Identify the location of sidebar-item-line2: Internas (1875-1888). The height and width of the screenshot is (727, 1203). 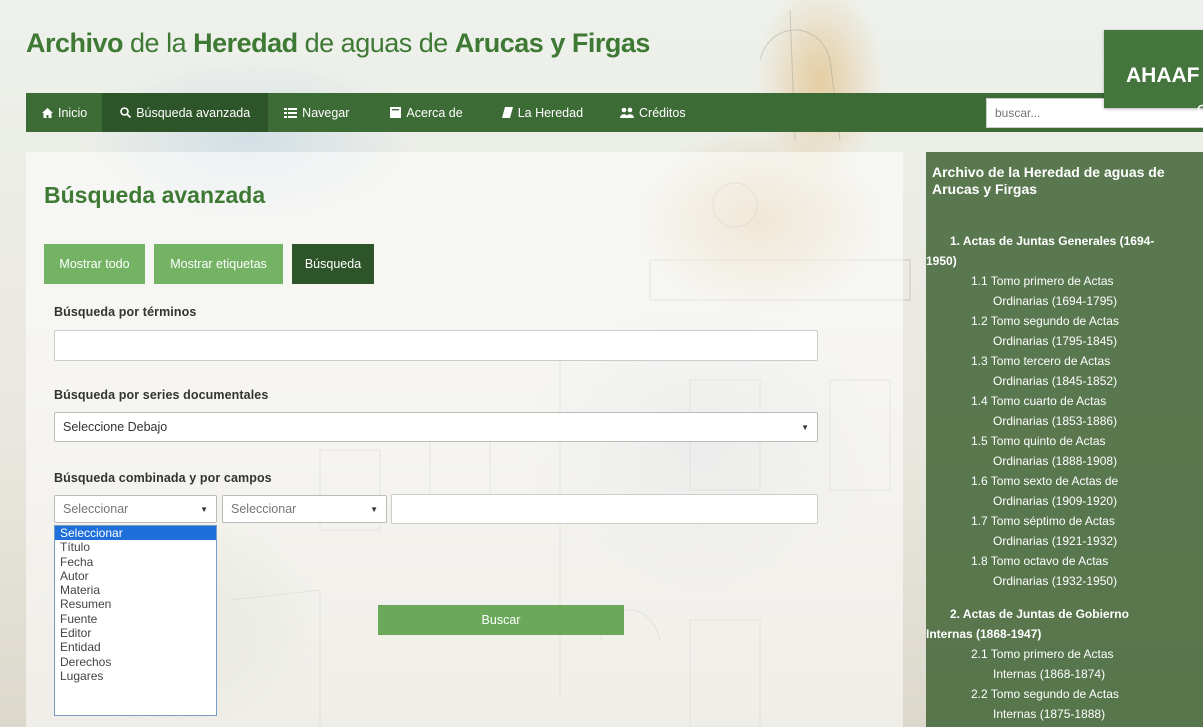
(1049, 714).